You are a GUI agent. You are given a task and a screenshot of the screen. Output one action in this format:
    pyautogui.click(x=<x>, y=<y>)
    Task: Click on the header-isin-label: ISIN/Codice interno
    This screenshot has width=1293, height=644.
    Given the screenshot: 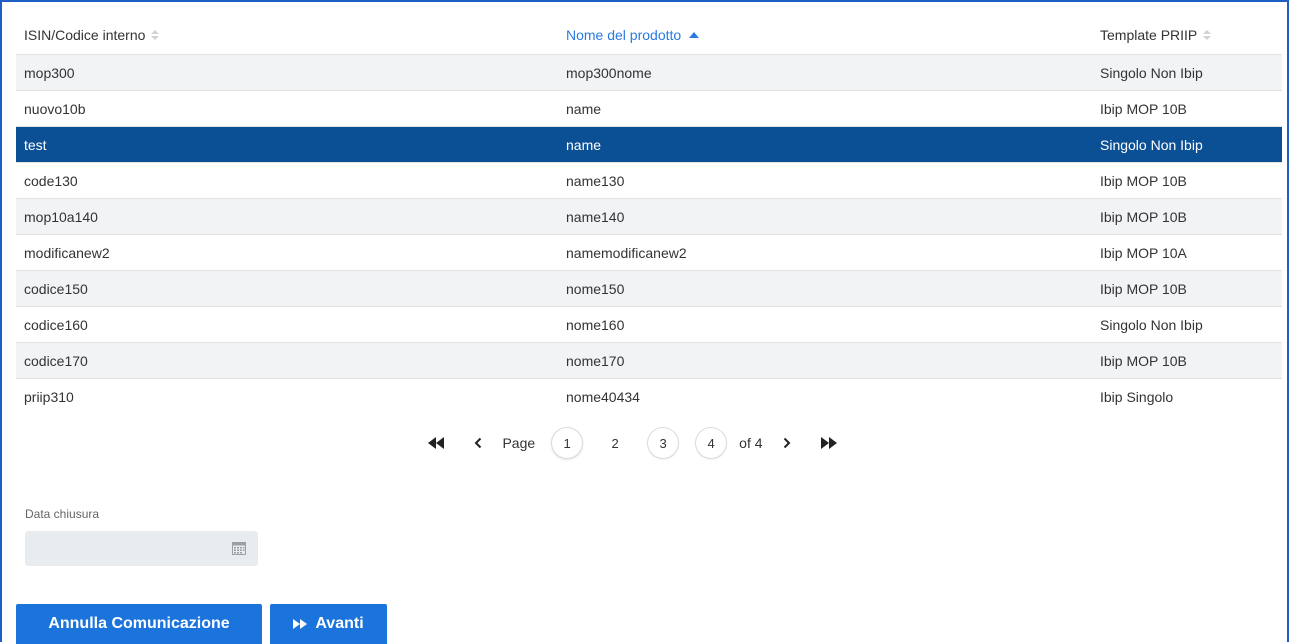 What is the action you would take?
    pyautogui.click(x=85, y=35)
    